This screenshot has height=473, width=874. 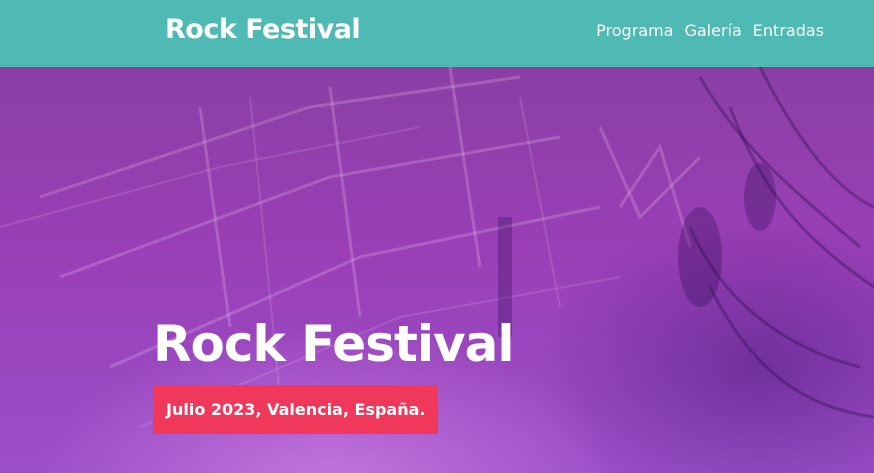 I want to click on nav-link-galeria: Galería, so click(x=712, y=30).